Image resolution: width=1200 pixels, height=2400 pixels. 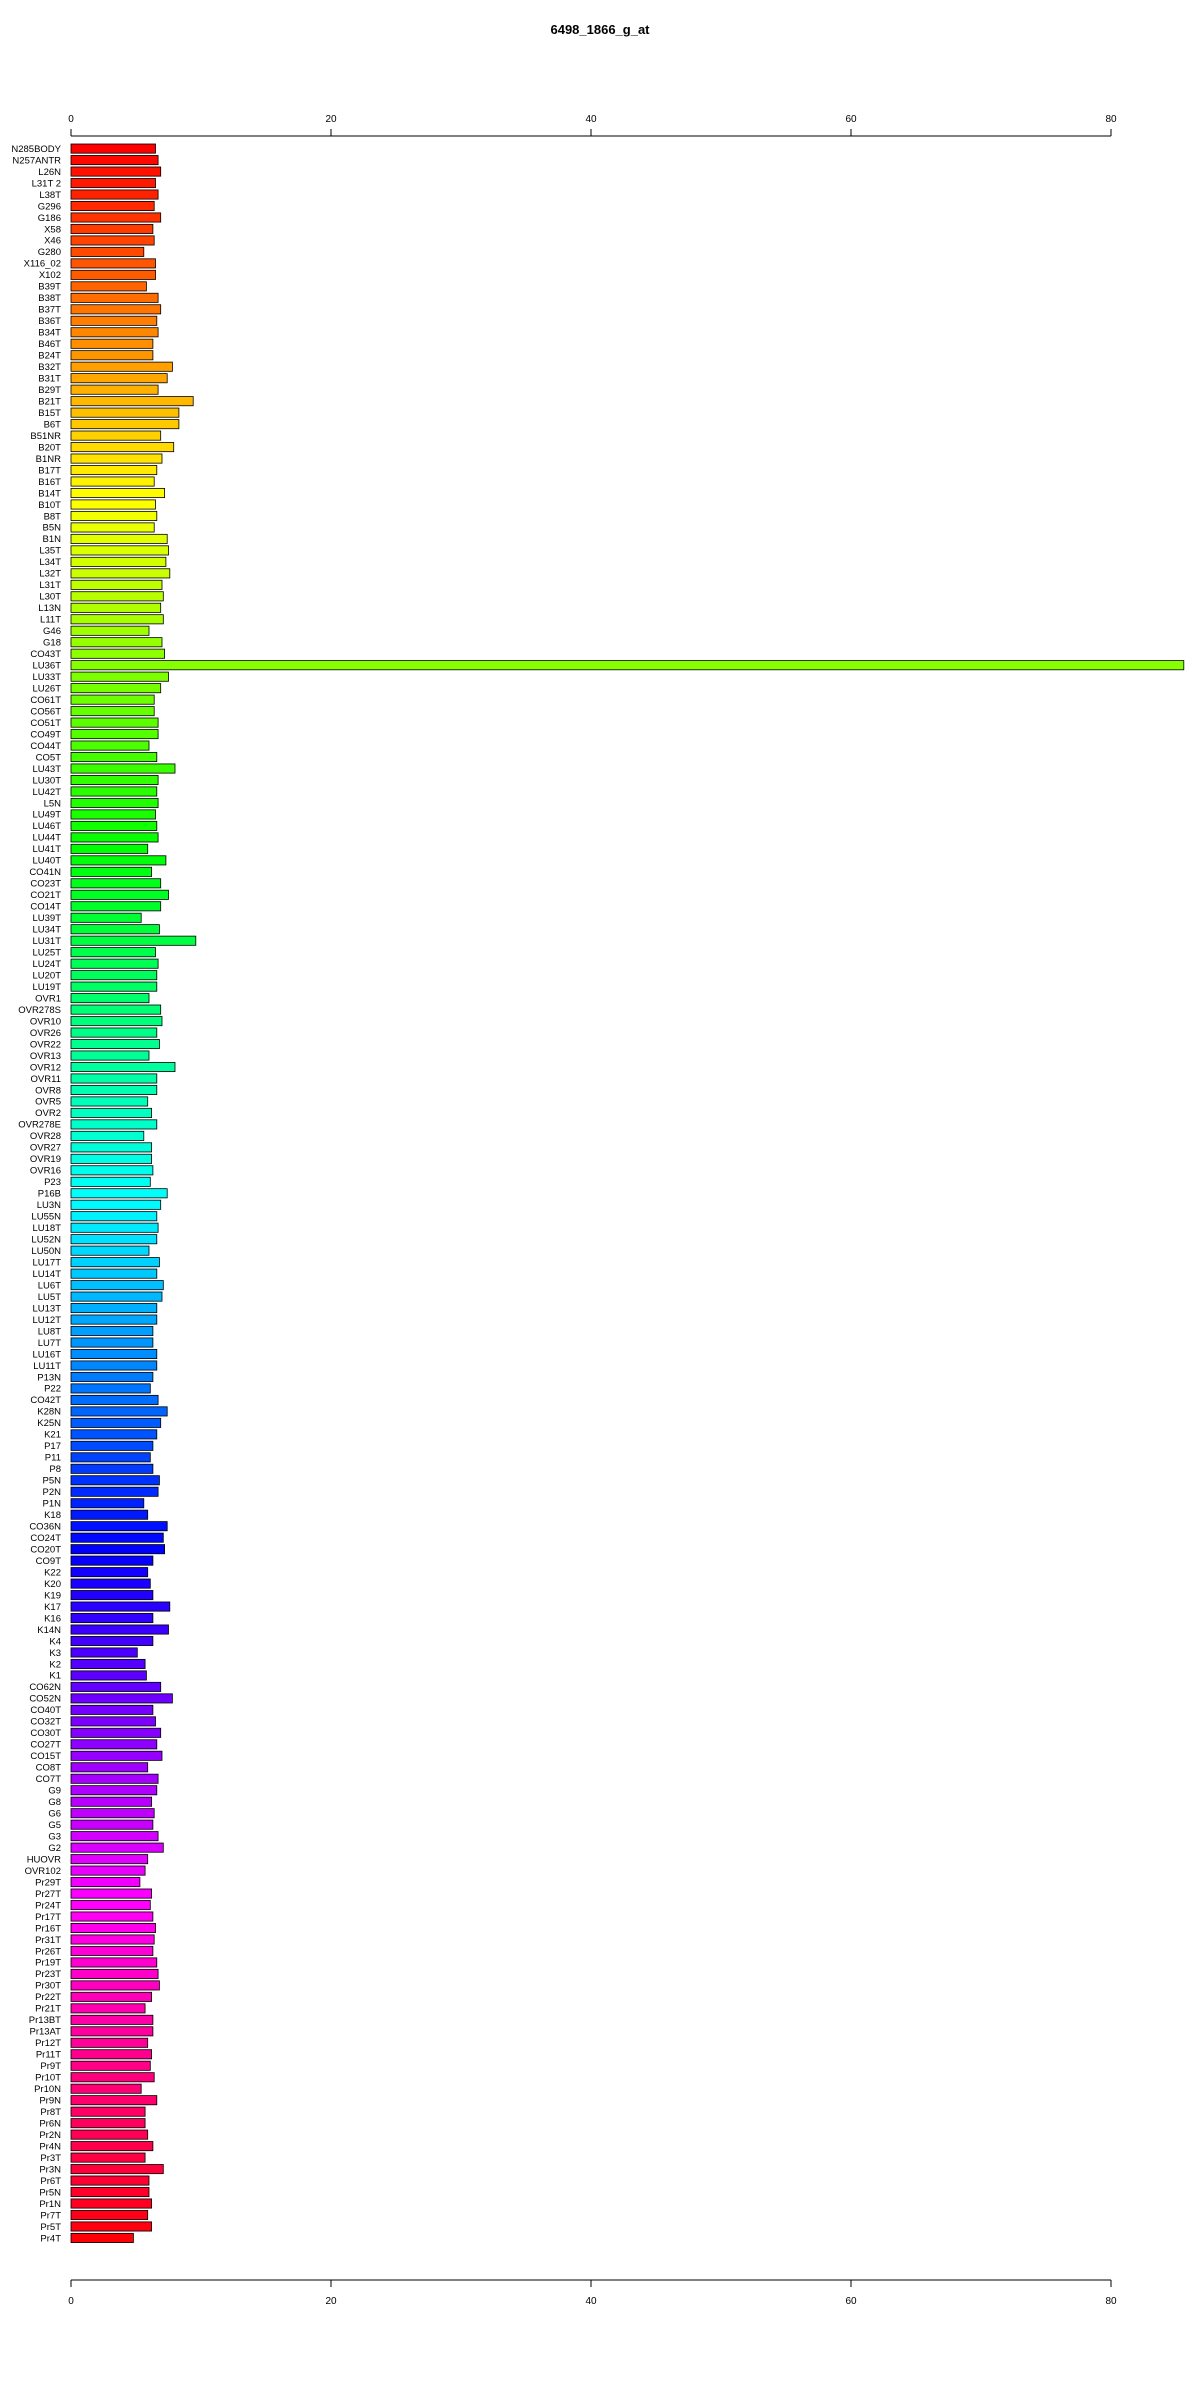 What do you see at coordinates (48, 2043) in the screenshot?
I see `category-label: Pr12T` at bounding box center [48, 2043].